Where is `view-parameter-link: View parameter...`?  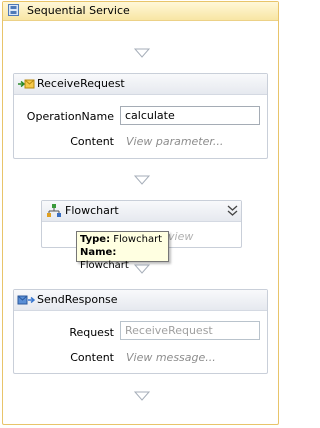 view-parameter-link: View parameter... is located at coordinates (174, 141).